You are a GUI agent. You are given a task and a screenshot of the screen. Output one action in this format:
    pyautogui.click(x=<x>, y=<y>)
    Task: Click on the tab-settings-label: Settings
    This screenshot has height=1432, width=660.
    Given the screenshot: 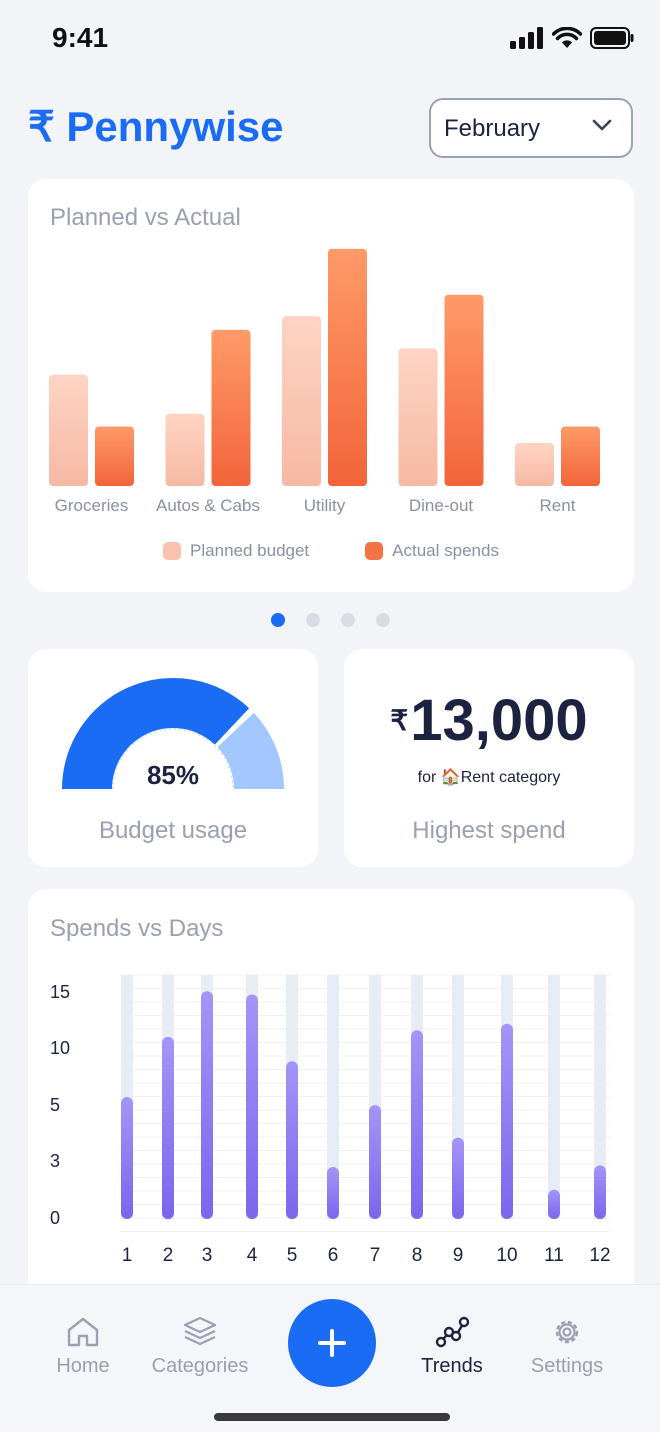 What is the action you would take?
    pyautogui.click(x=567, y=1366)
    